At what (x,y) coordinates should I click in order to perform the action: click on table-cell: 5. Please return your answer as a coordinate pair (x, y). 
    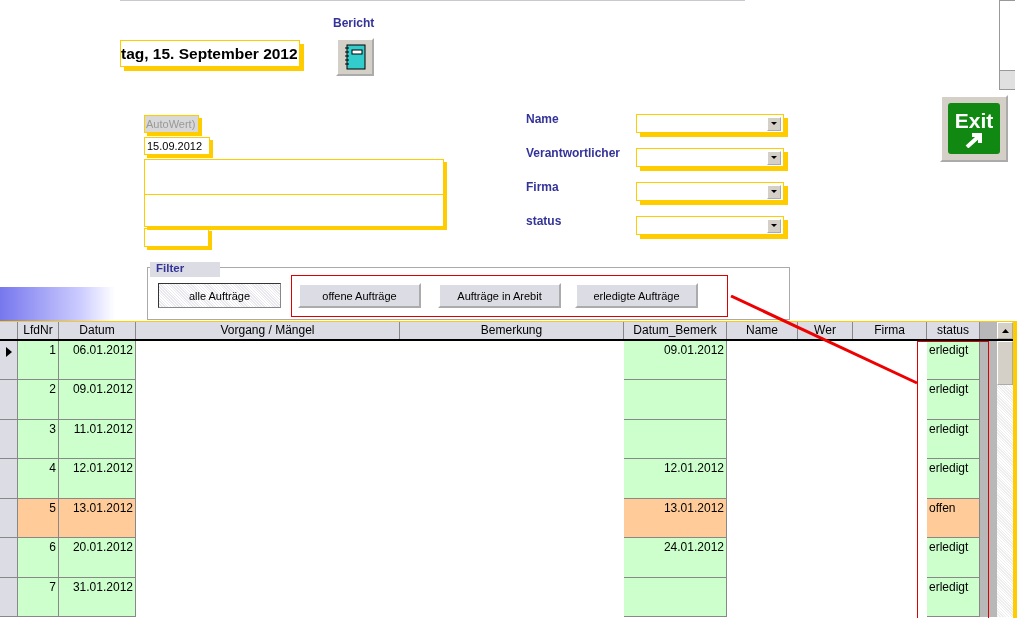
    Looking at the image, I should click on (38, 518).